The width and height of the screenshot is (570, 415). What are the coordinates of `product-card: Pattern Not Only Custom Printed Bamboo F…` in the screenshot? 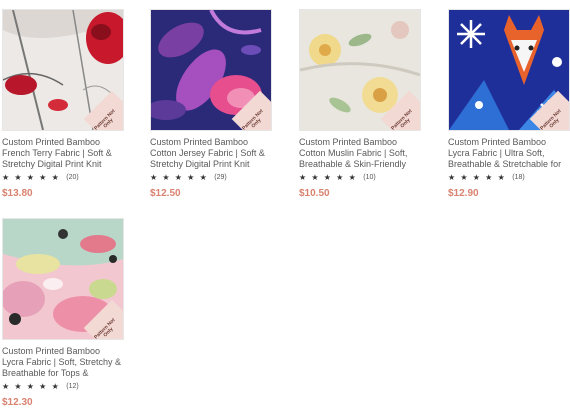 It's located at (64, 104).